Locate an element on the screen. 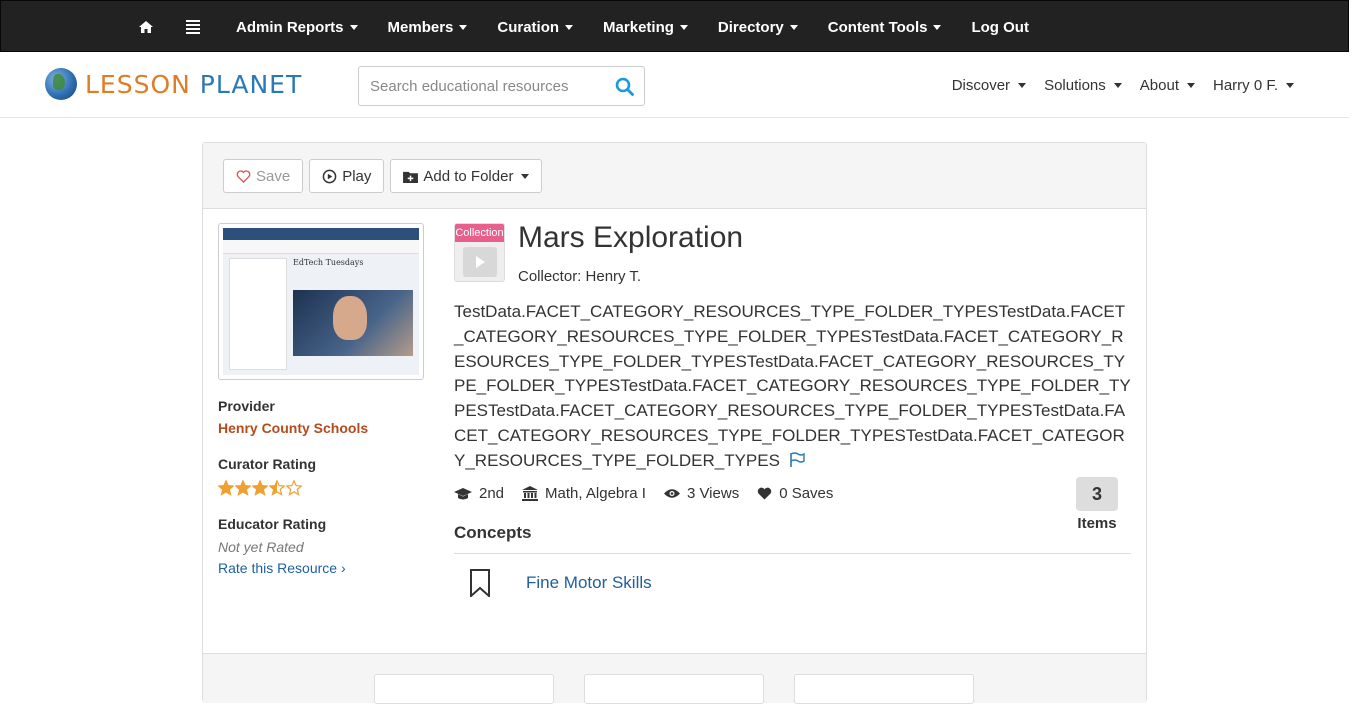 Image resolution: width=1366 pixels, height=704 pixels. views-meta: 3 Views is located at coordinates (701, 493).